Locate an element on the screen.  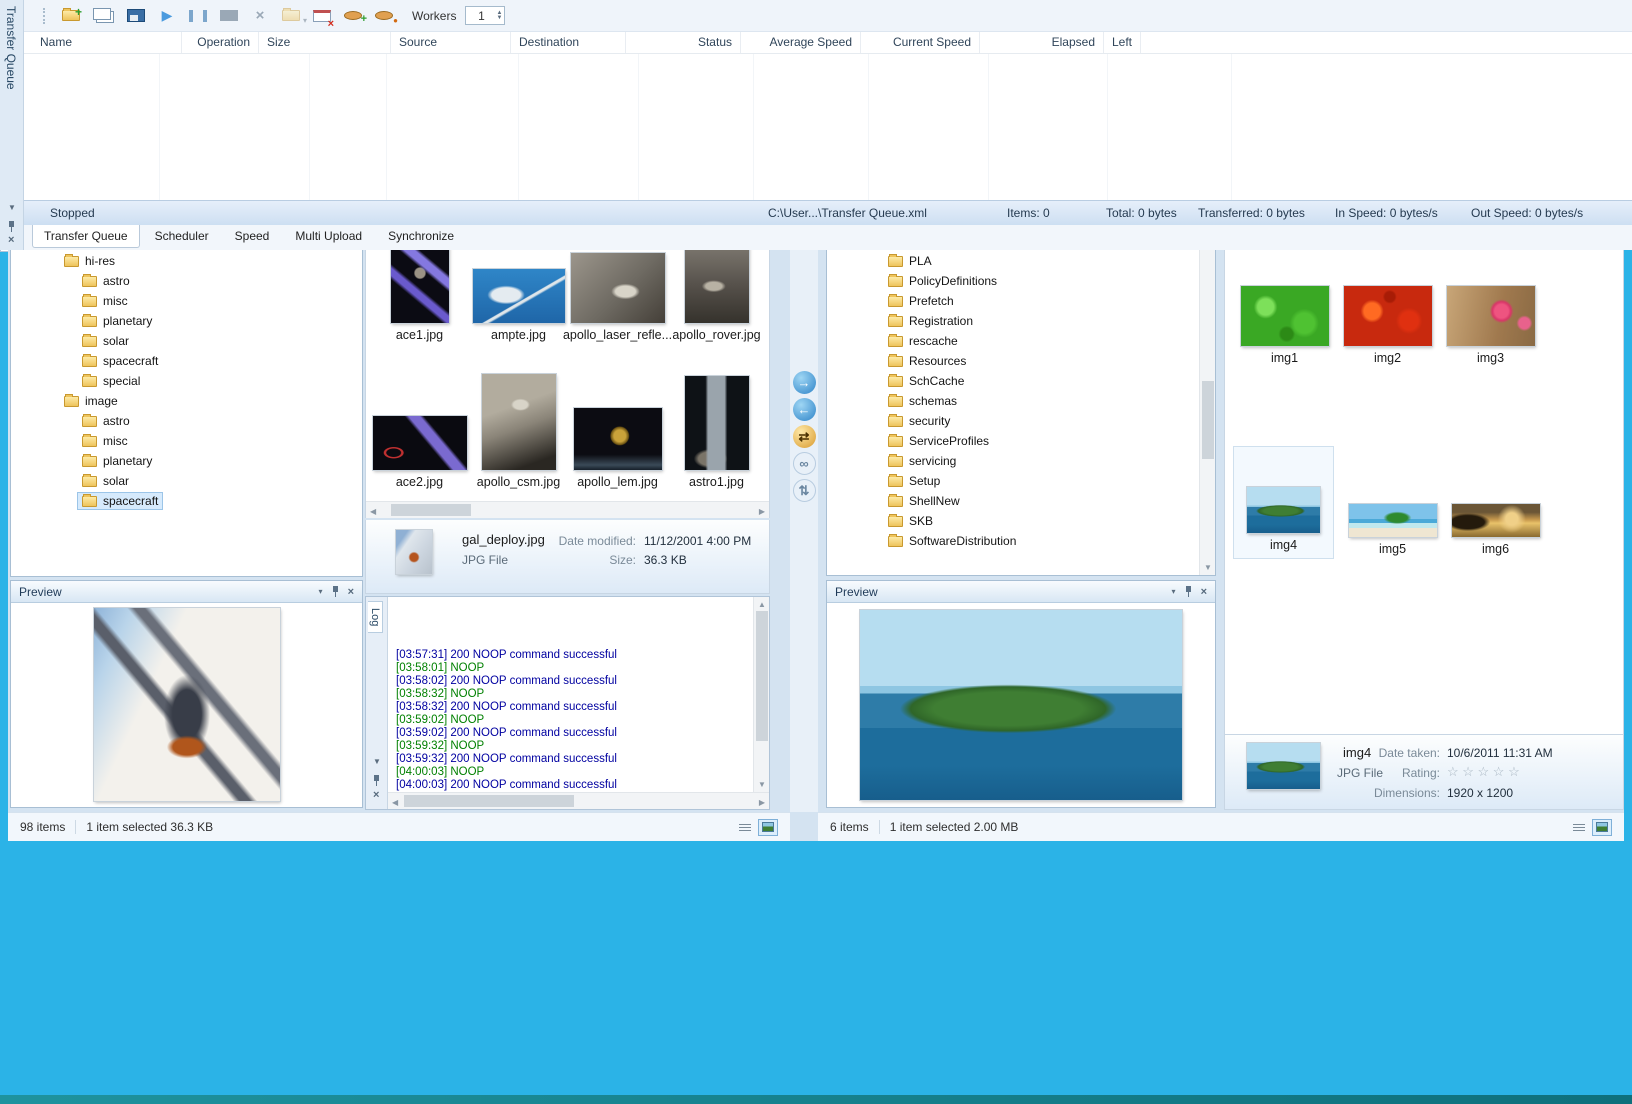
tree-item: ServiceProfiles is located at coordinates (1021, 441).